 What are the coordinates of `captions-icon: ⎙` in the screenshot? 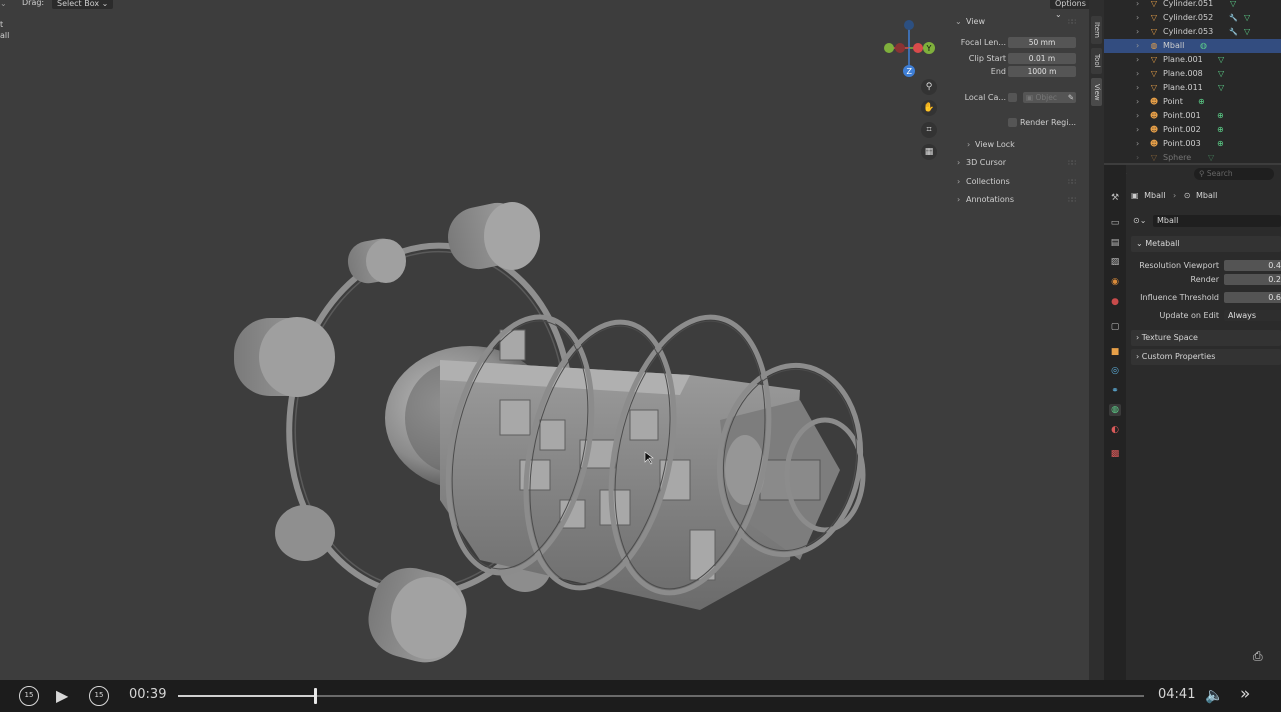 It's located at (1258, 656).